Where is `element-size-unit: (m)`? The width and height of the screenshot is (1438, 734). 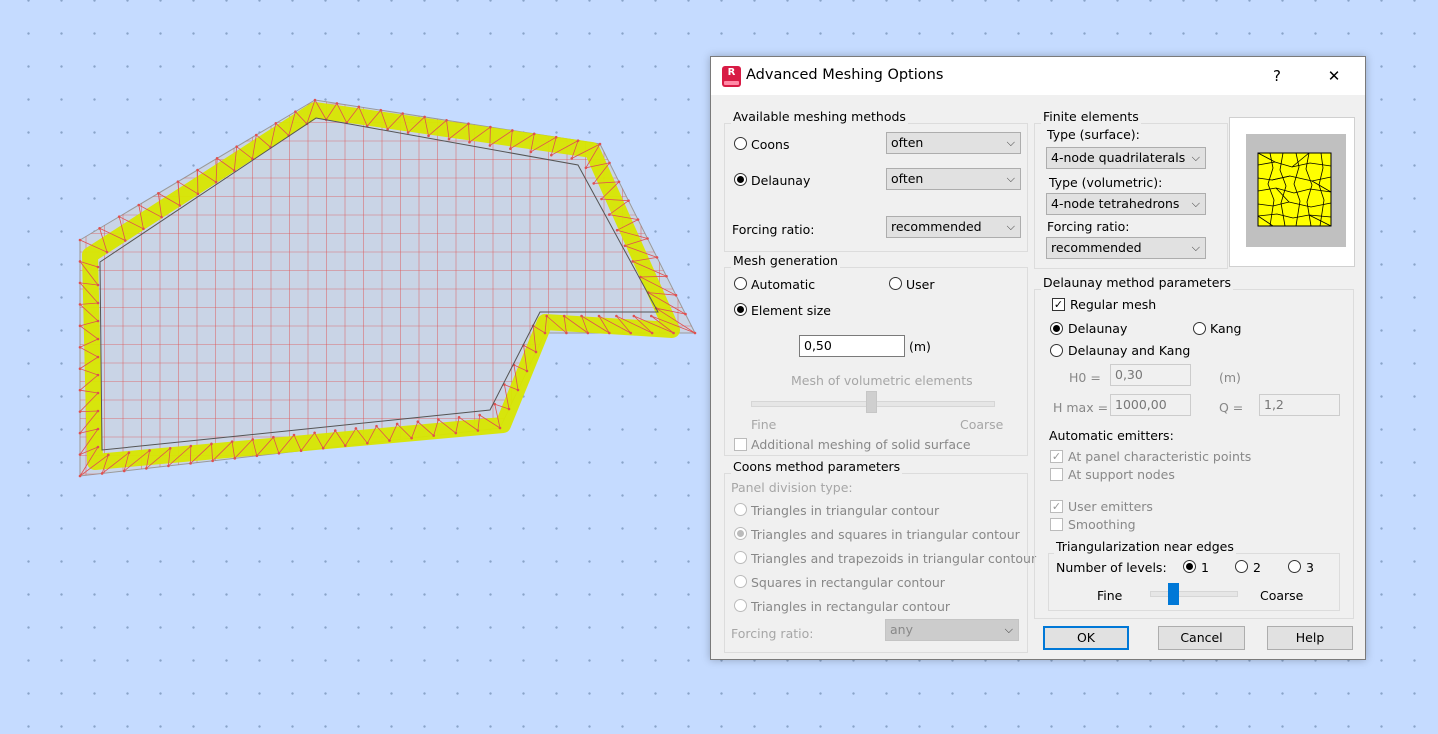
element-size-unit: (m) is located at coordinates (920, 346).